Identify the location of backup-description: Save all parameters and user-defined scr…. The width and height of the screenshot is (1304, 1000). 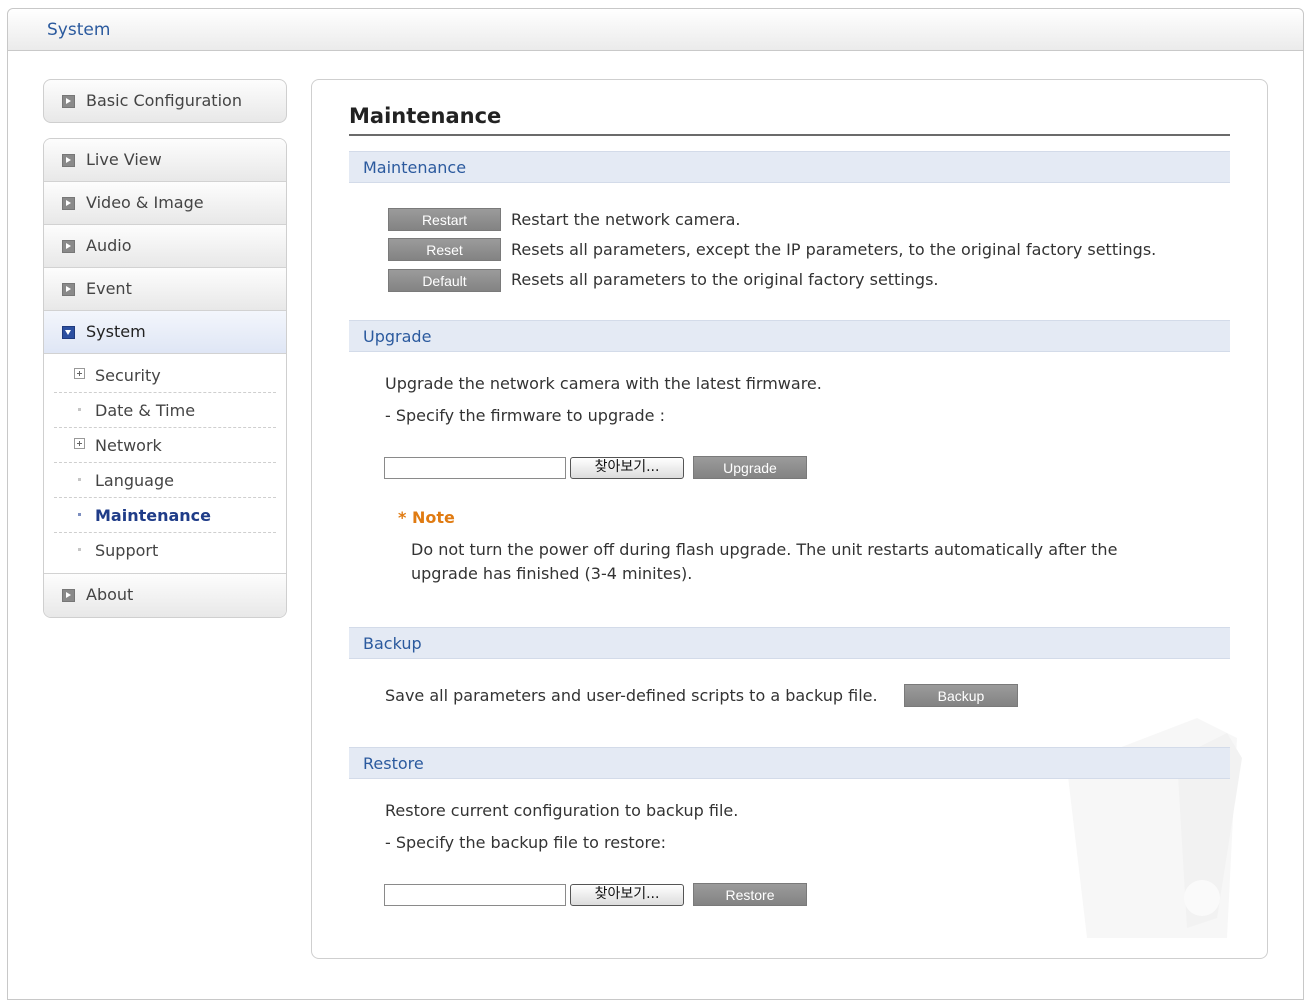
(631, 695).